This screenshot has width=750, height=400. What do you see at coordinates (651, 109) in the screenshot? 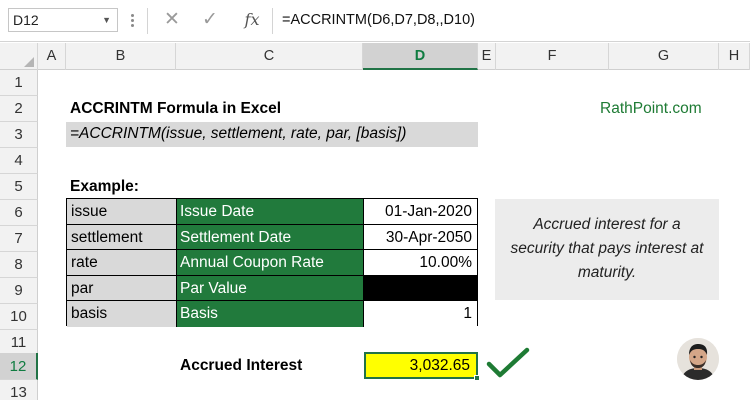
I see `brand-cell: RathPoint.com` at bounding box center [651, 109].